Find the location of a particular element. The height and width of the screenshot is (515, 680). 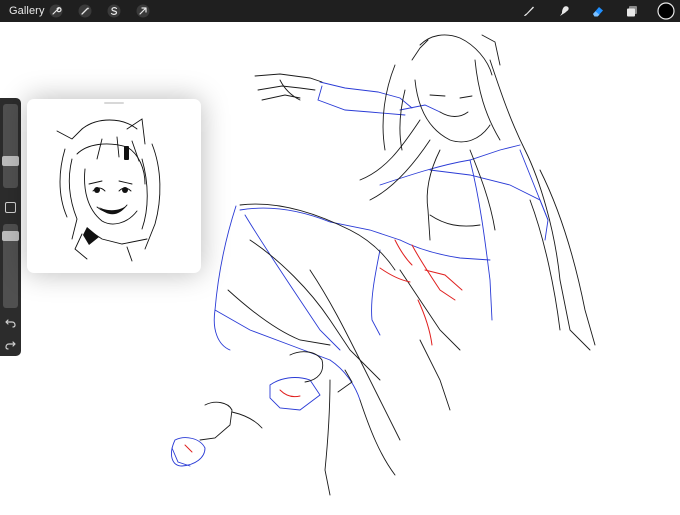

eraser-icon is located at coordinates (598, 12).